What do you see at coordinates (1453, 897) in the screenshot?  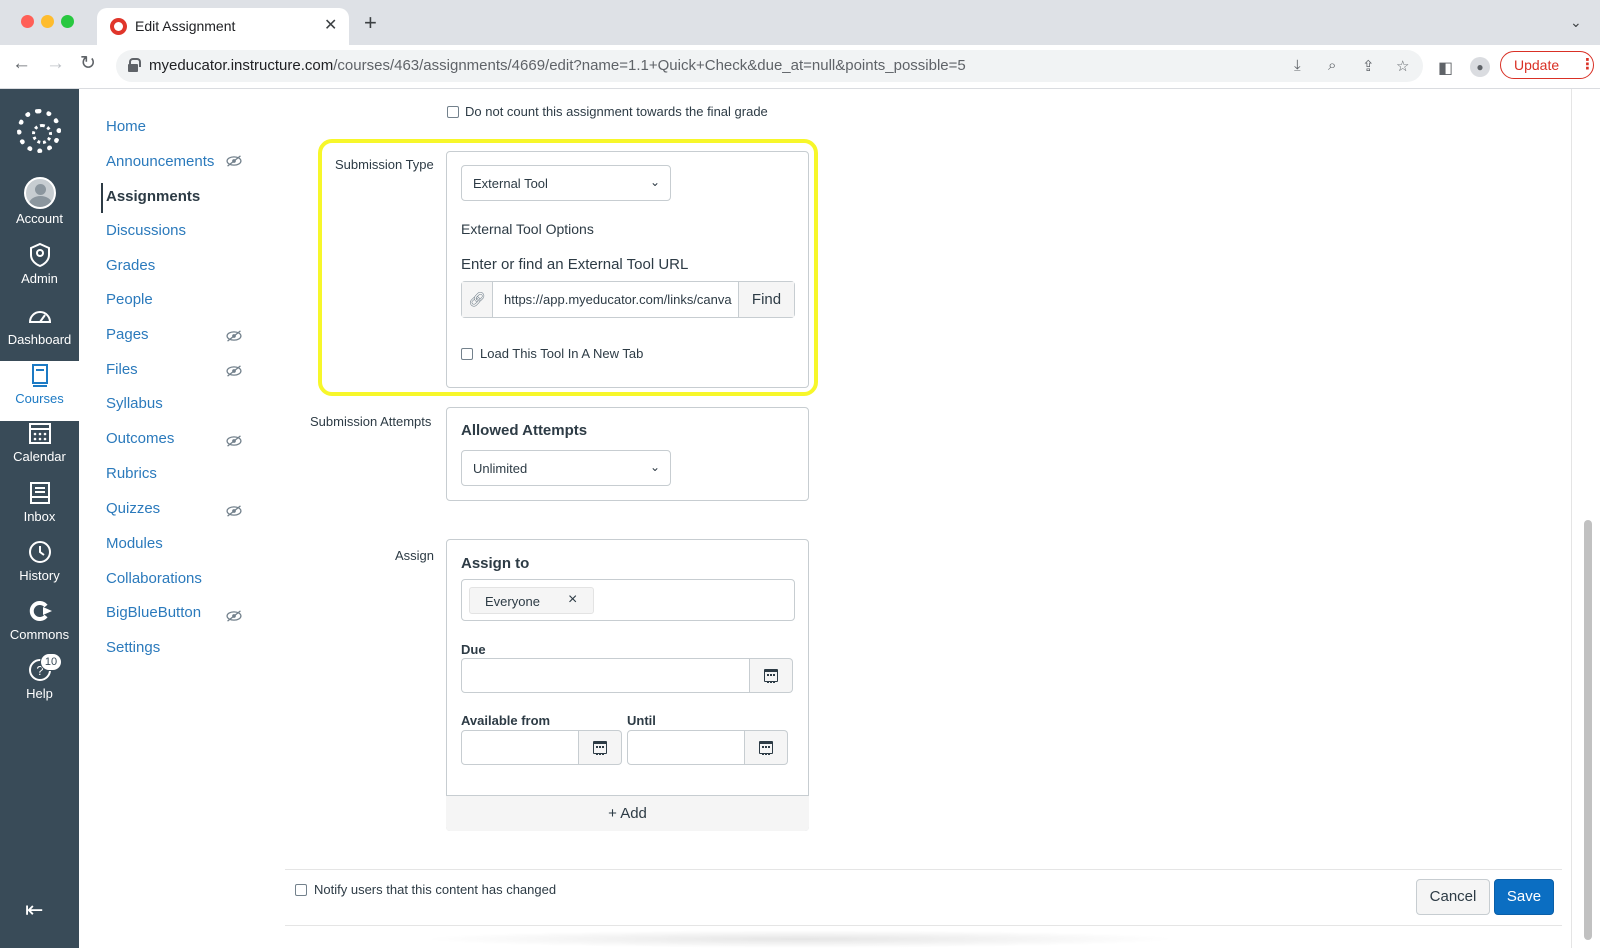 I see `cancel-button: Cancel` at bounding box center [1453, 897].